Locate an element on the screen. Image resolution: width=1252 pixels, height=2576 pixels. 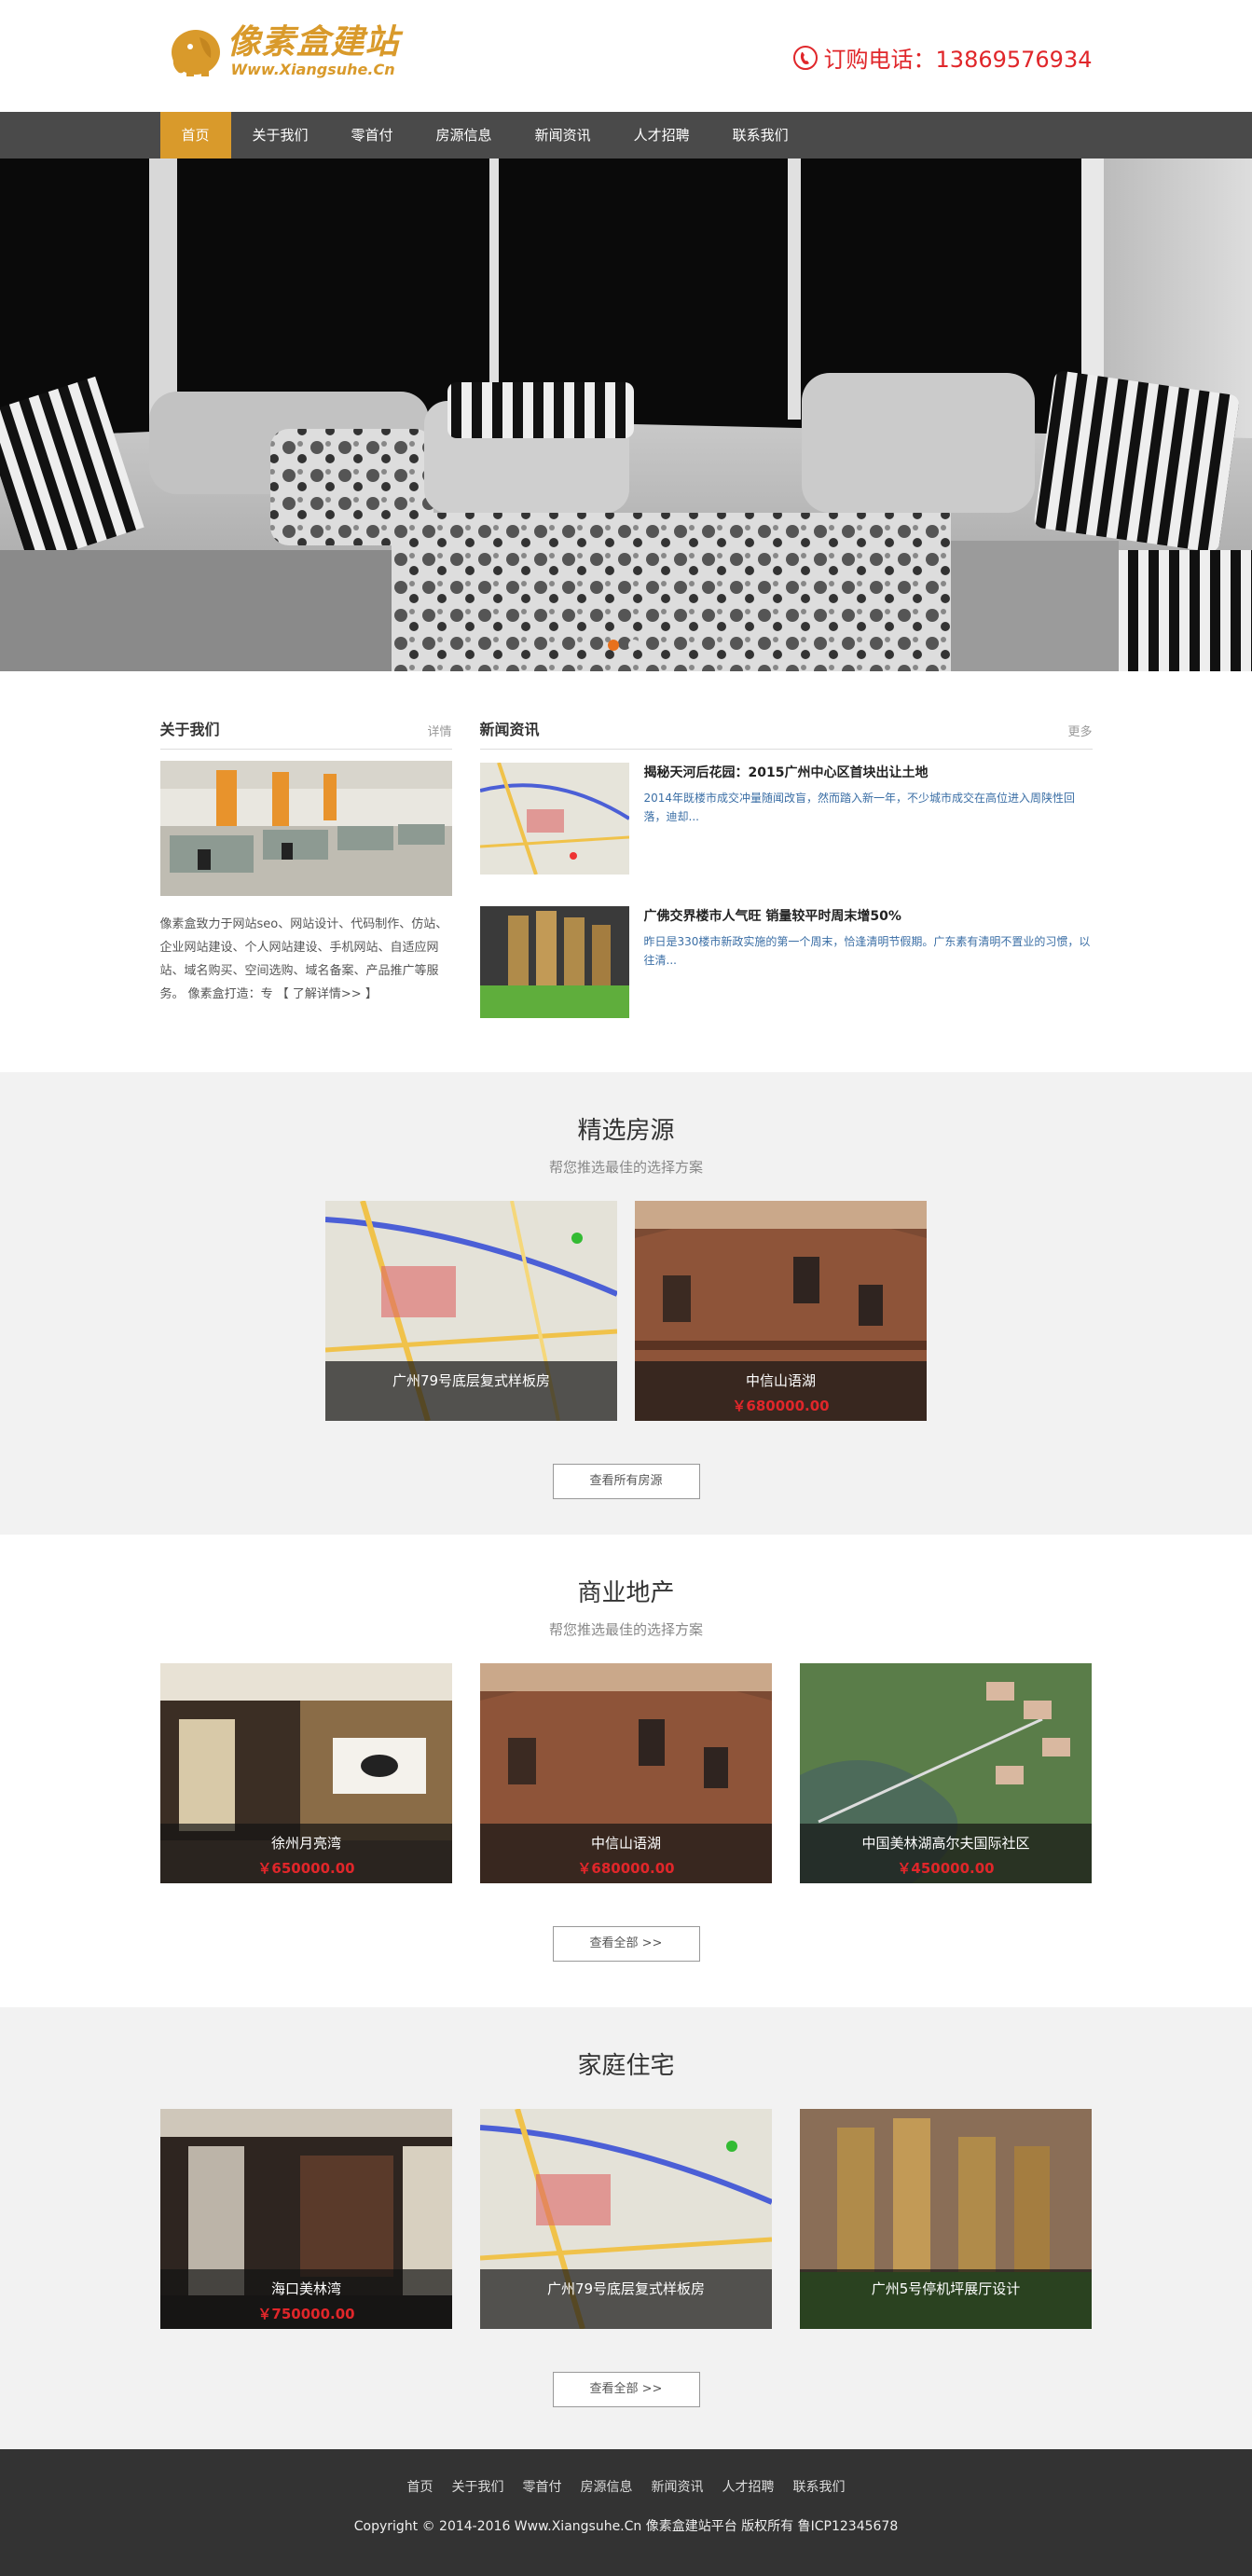
news-header: 新闻资讯 更多 is located at coordinates (786, 733).